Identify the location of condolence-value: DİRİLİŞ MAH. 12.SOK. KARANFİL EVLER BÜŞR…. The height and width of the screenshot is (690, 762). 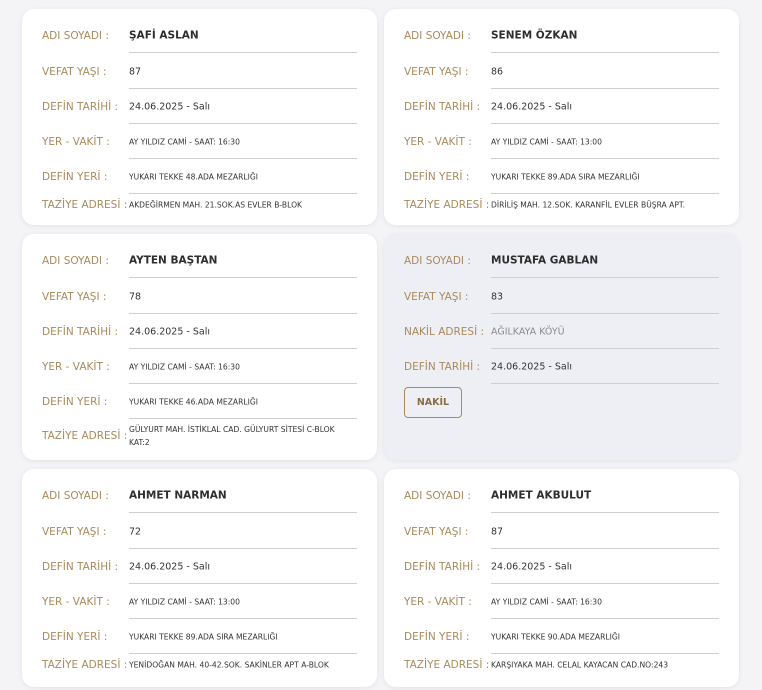
(588, 205).